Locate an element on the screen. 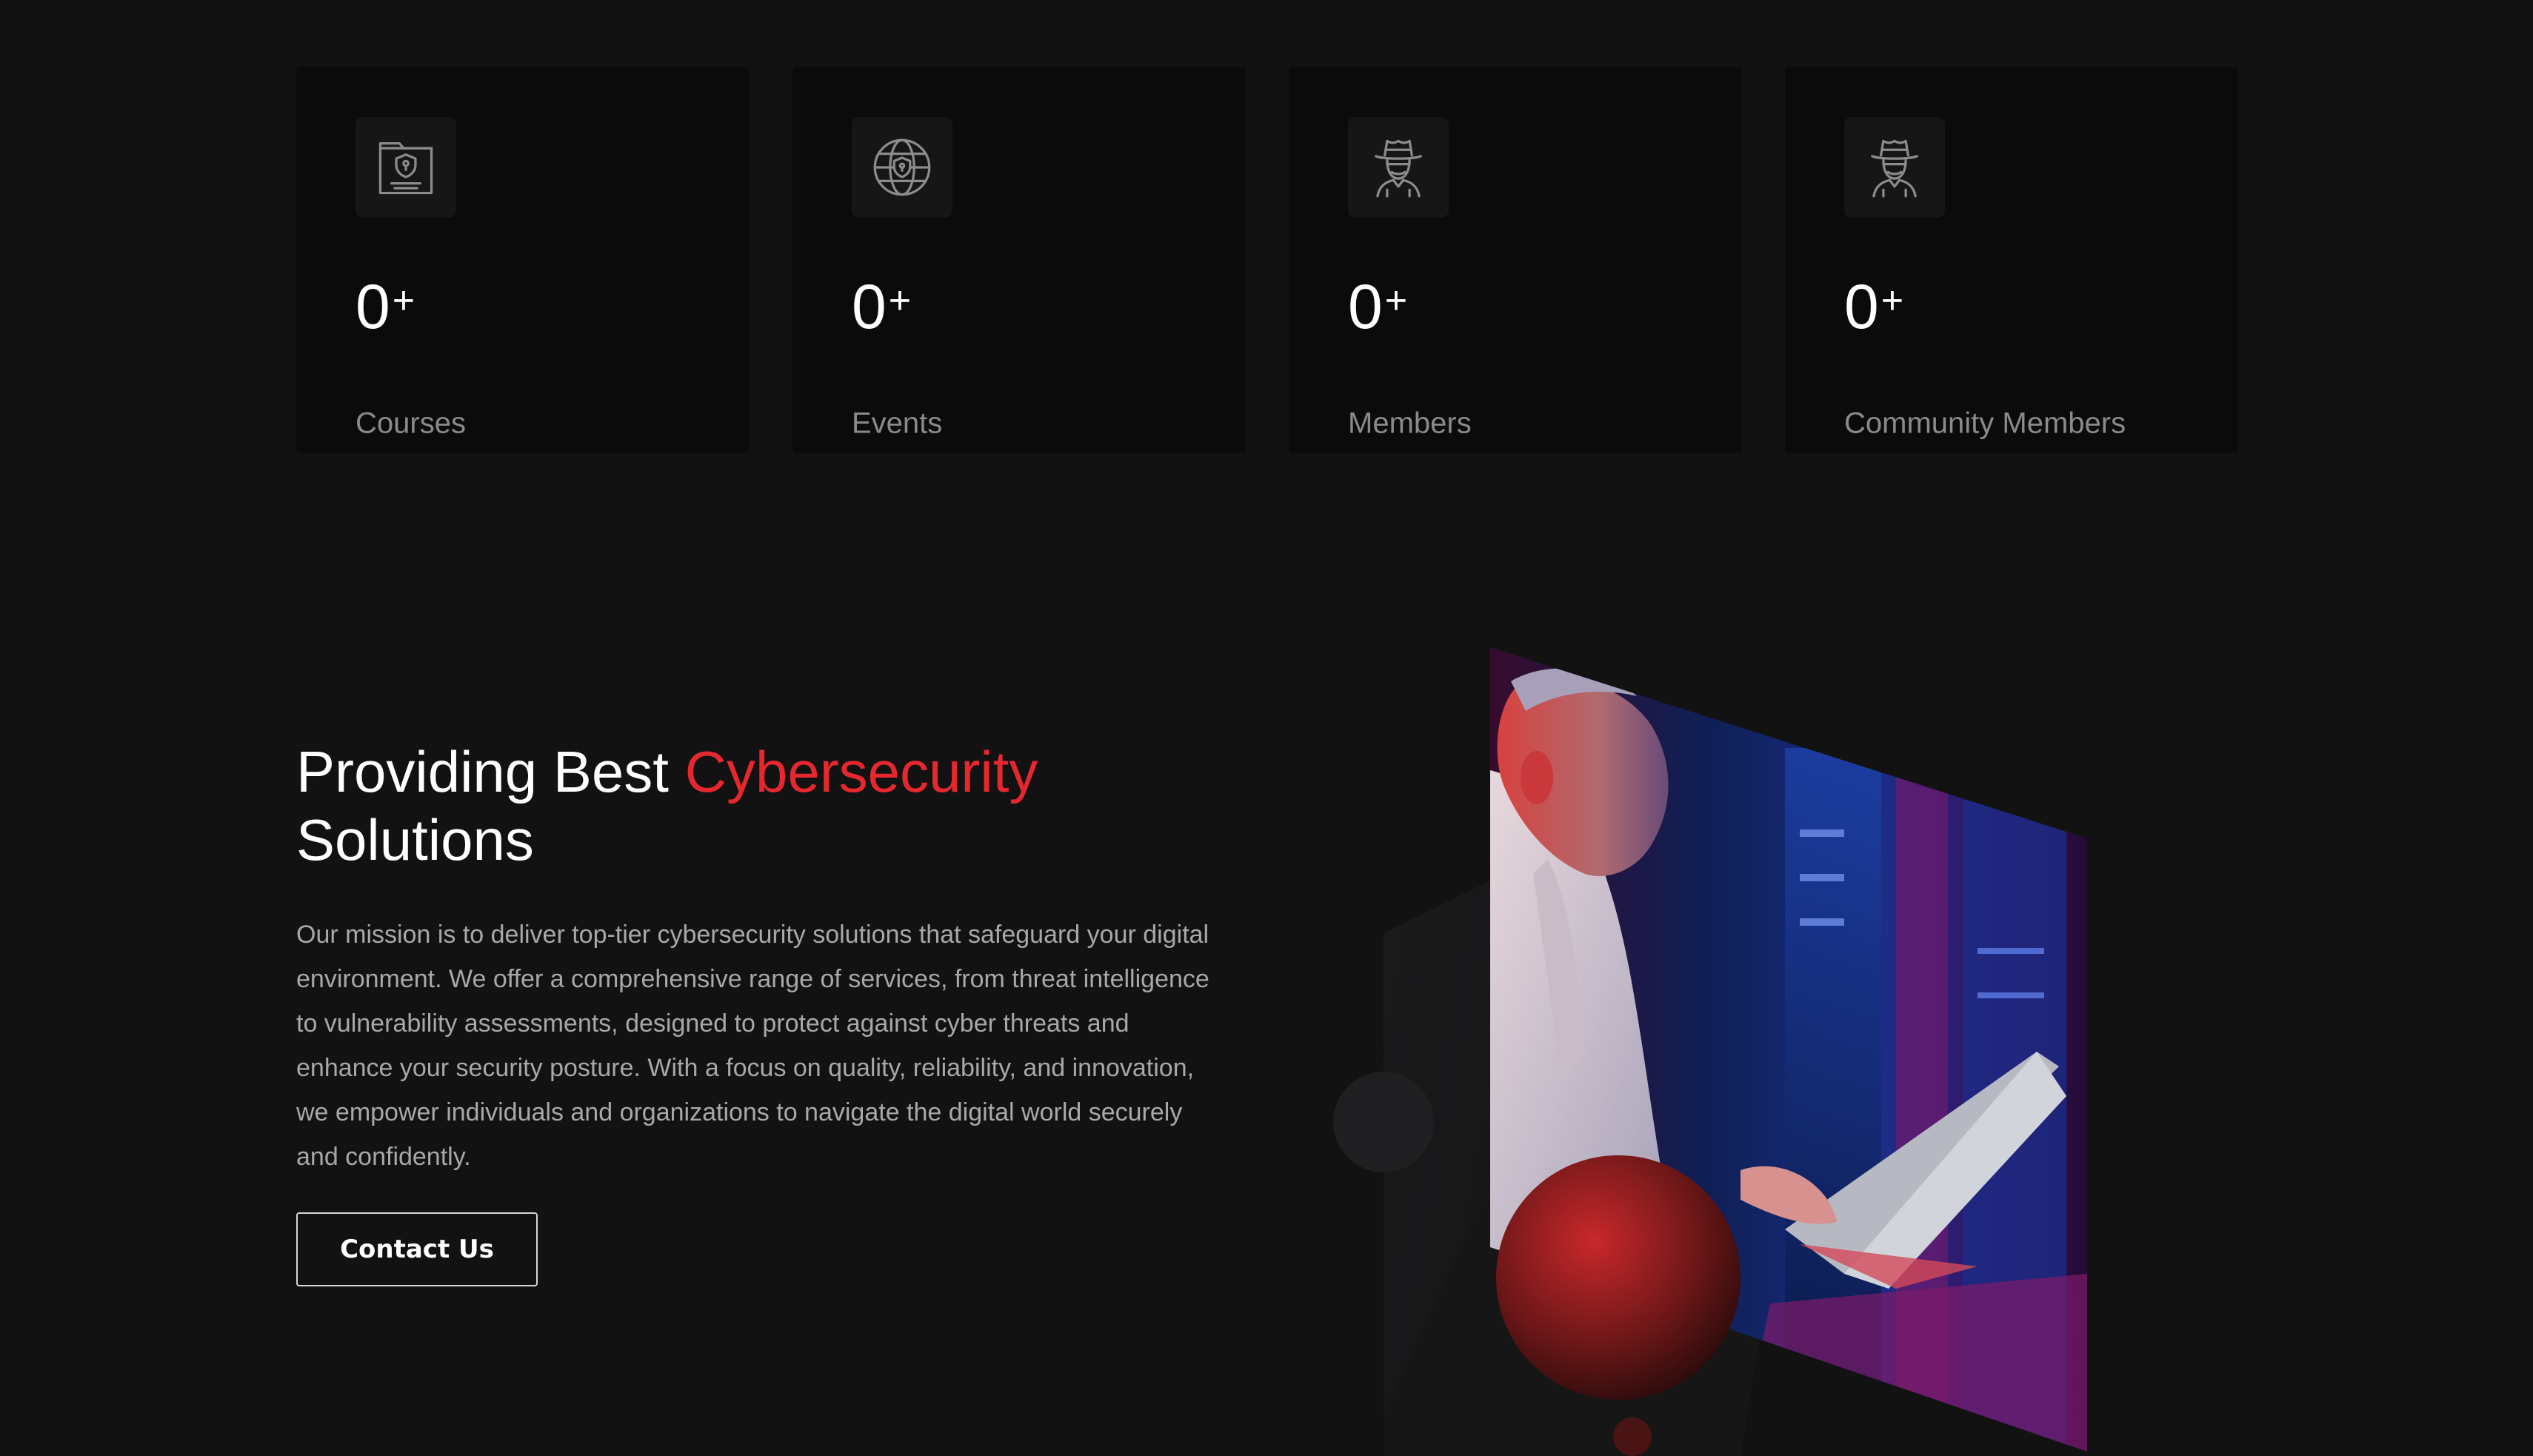 Image resolution: width=2533 pixels, height=1456 pixels. stat-label: Community Members is located at coordinates (1985, 423).